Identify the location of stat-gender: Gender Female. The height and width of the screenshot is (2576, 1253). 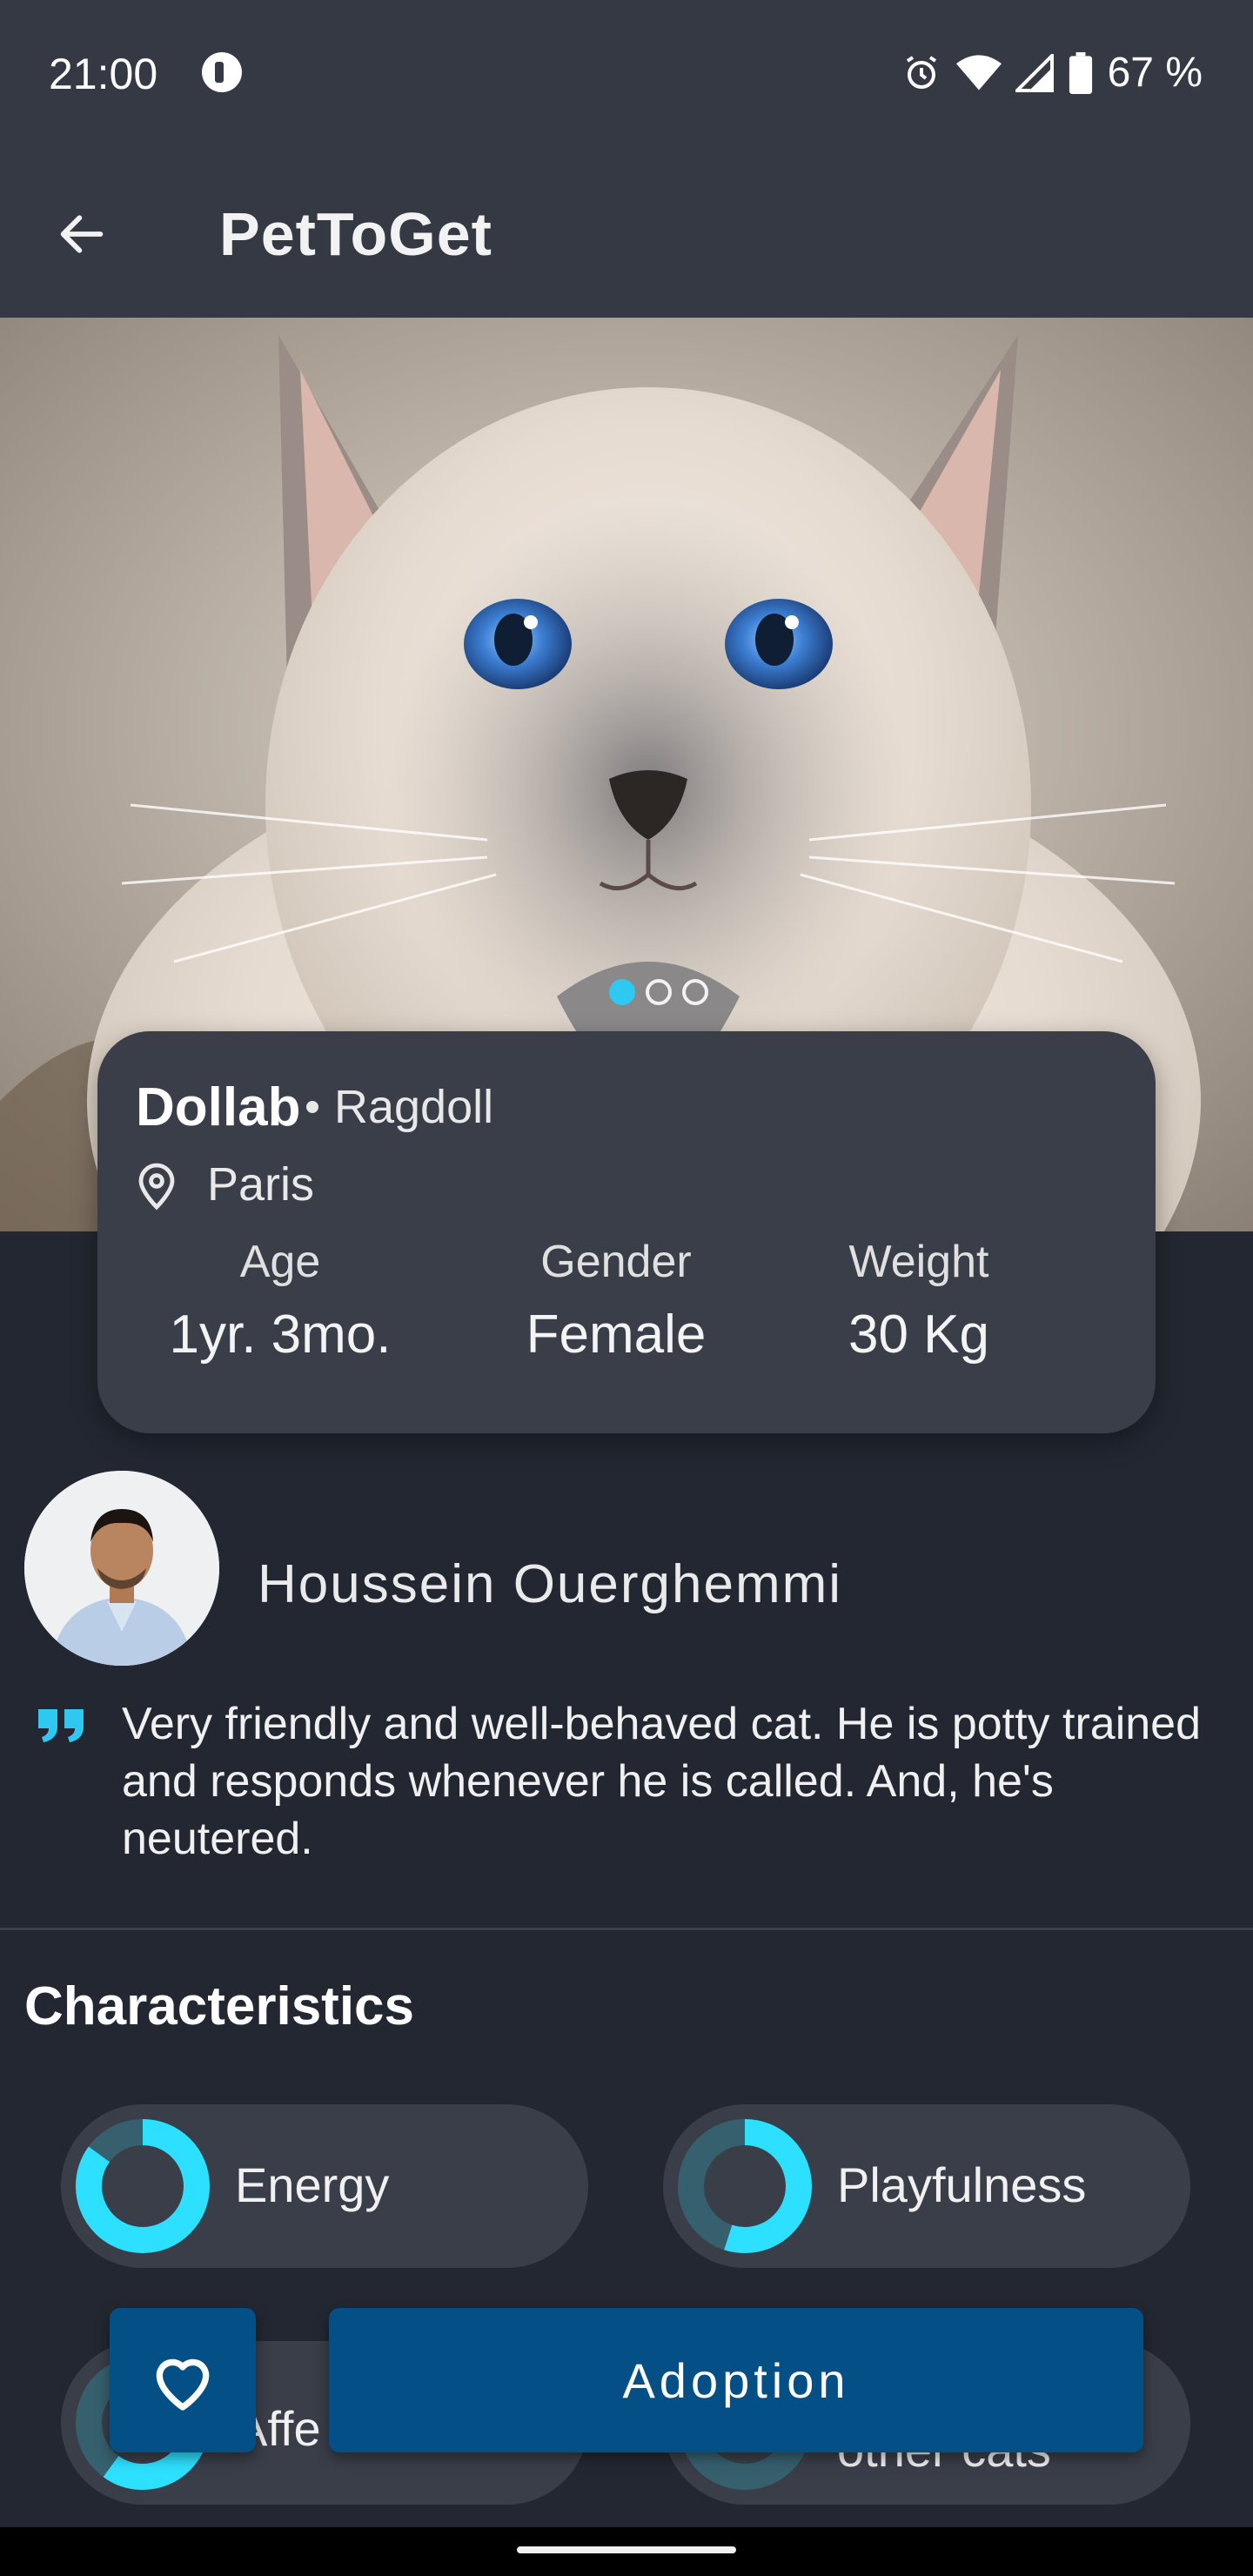
(616, 1300).